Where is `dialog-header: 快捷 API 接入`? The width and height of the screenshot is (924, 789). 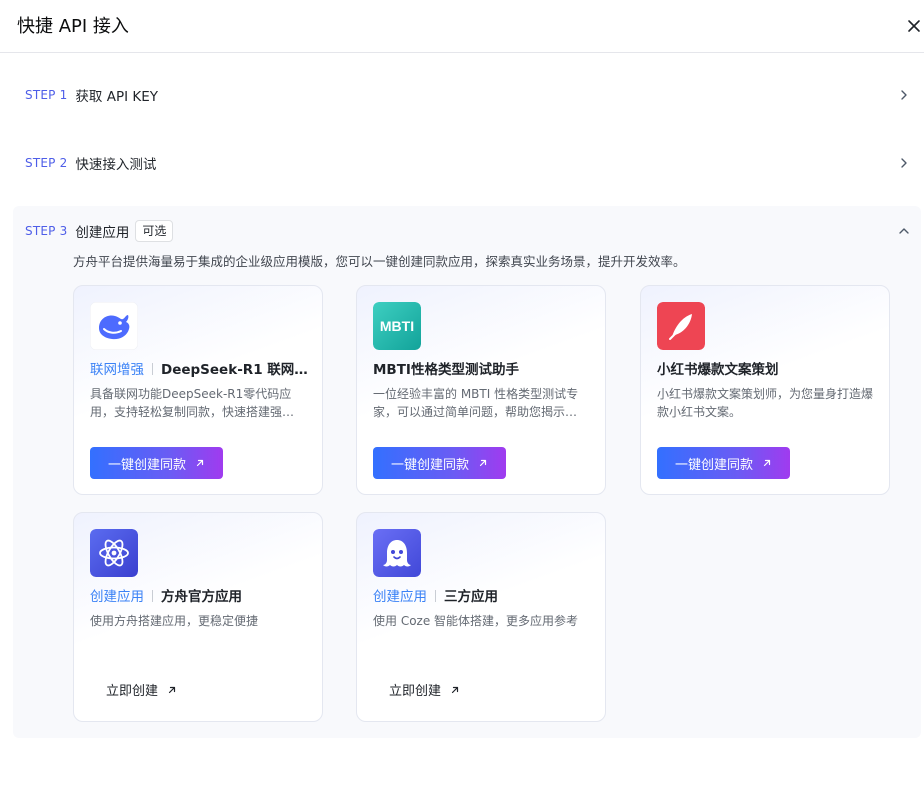
dialog-header: 快捷 API 接入 is located at coordinates (462, 26).